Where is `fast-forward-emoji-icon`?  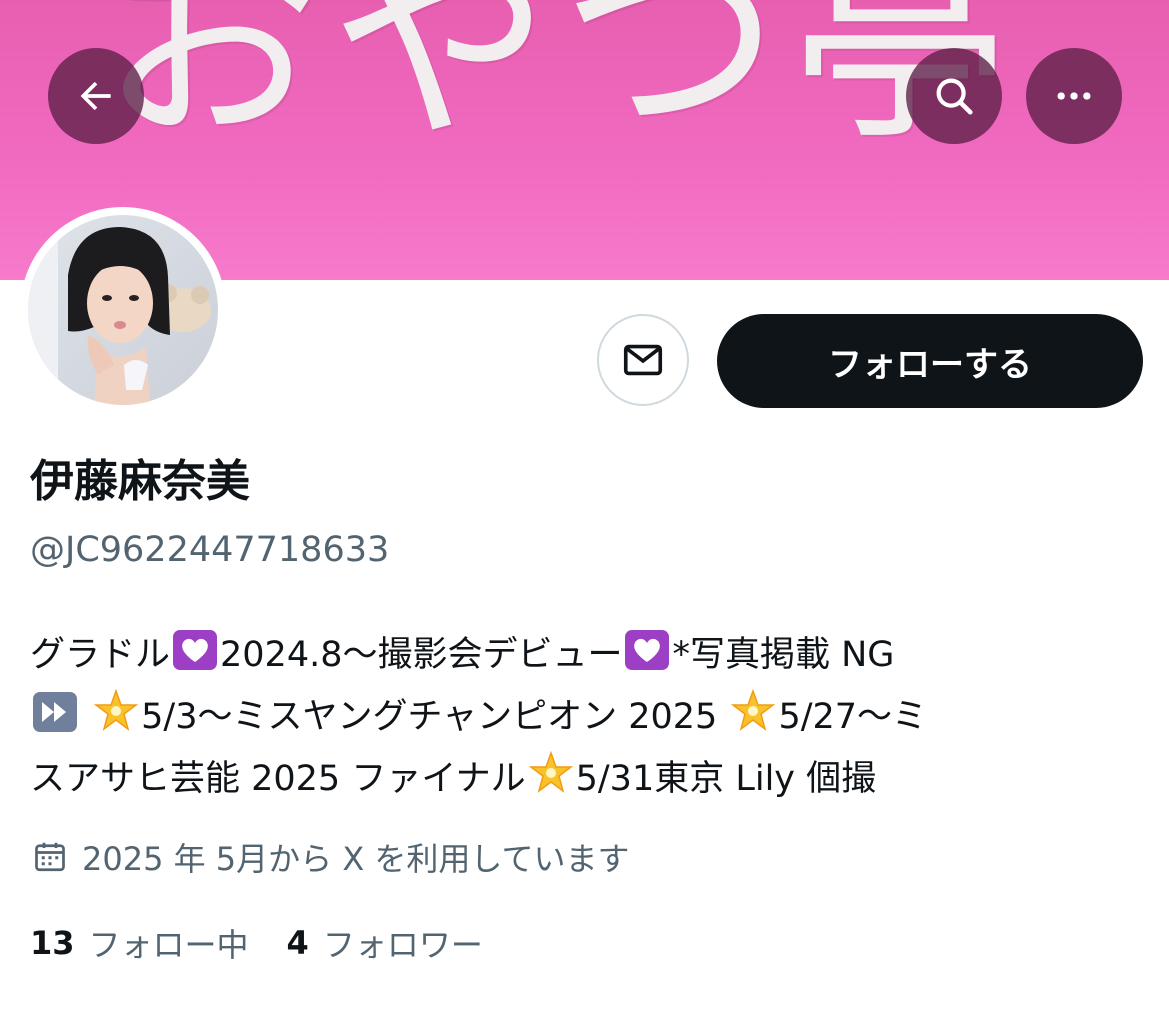
fast-forward-emoji-icon is located at coordinates (55, 712).